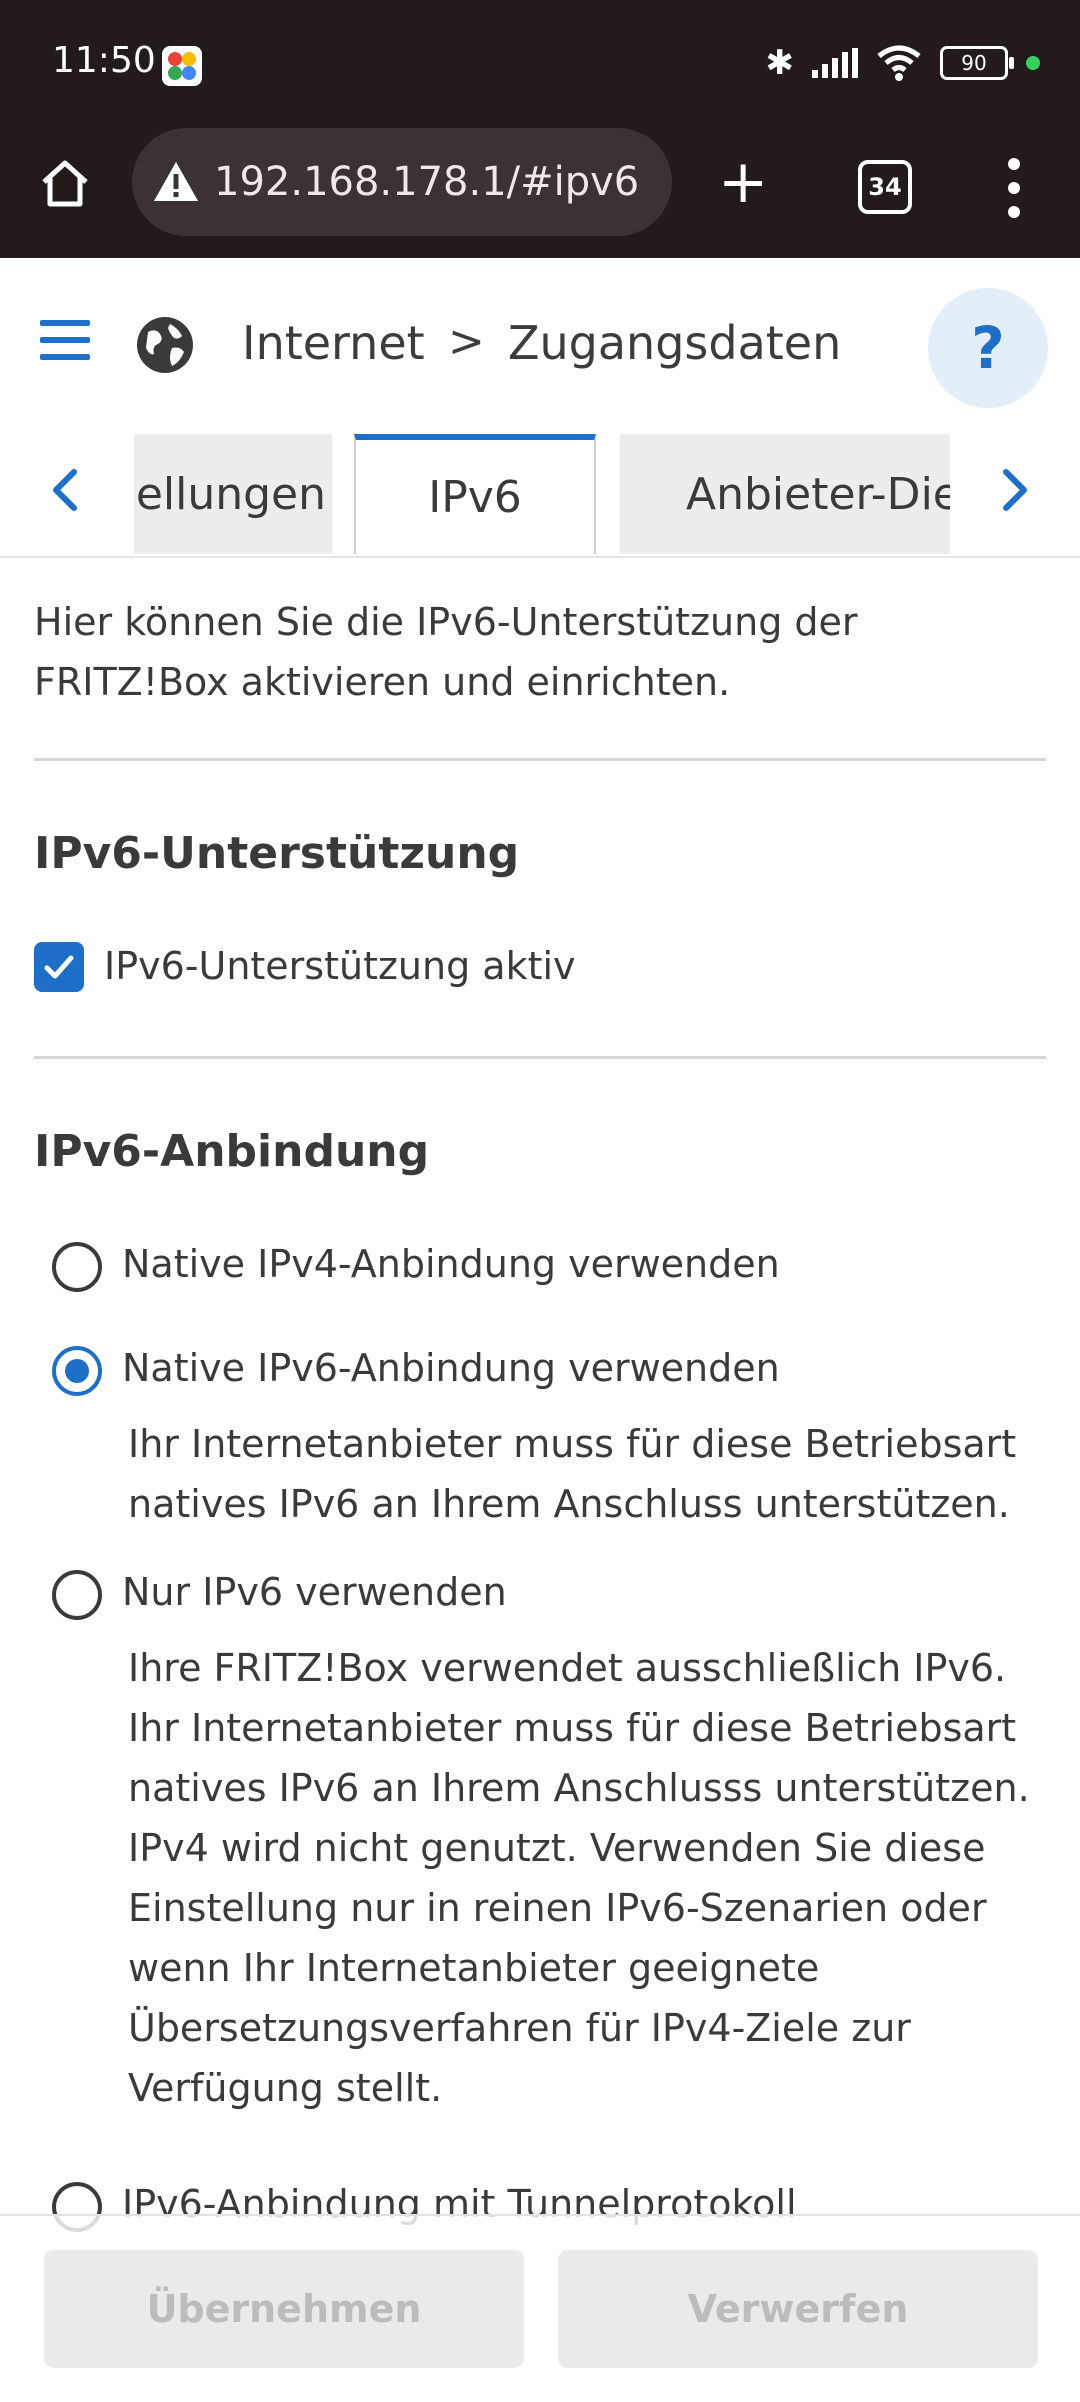 This screenshot has width=1080, height=2402. I want to click on chevron-left-icon, so click(66, 490).